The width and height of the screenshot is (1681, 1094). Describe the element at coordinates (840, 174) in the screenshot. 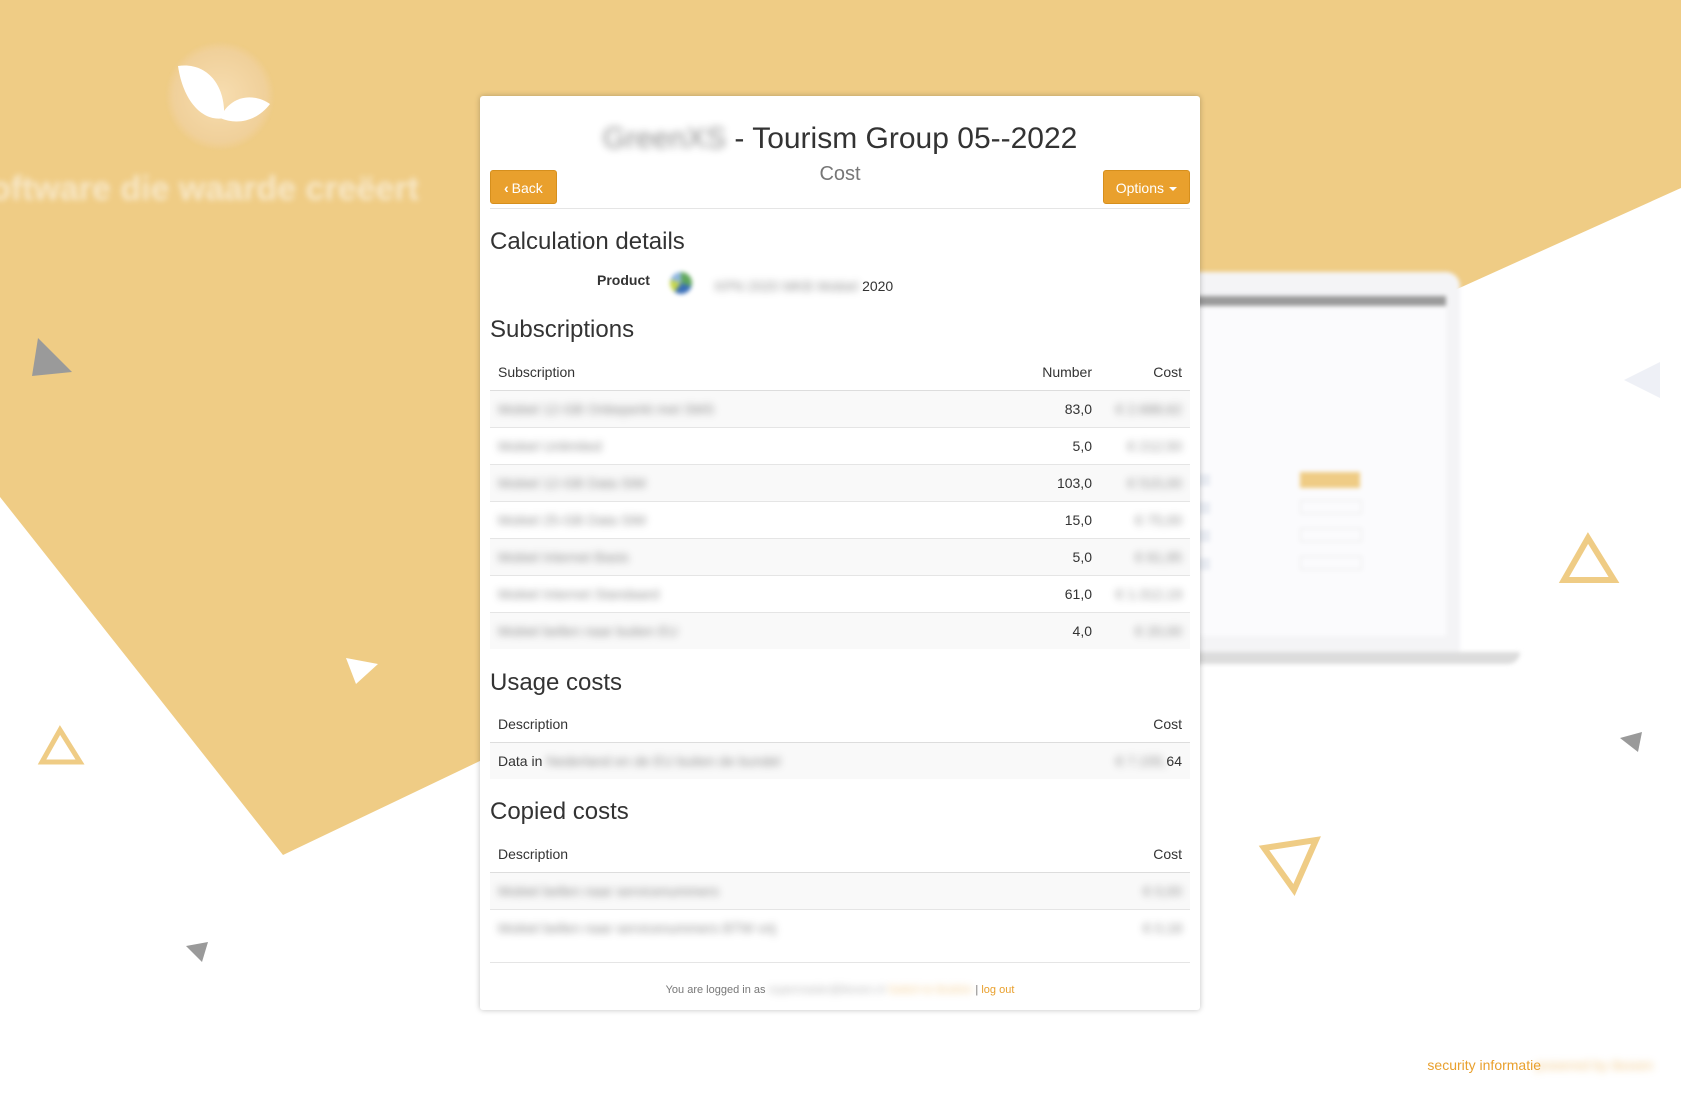

I see `page-subtitle: Cost` at that location.